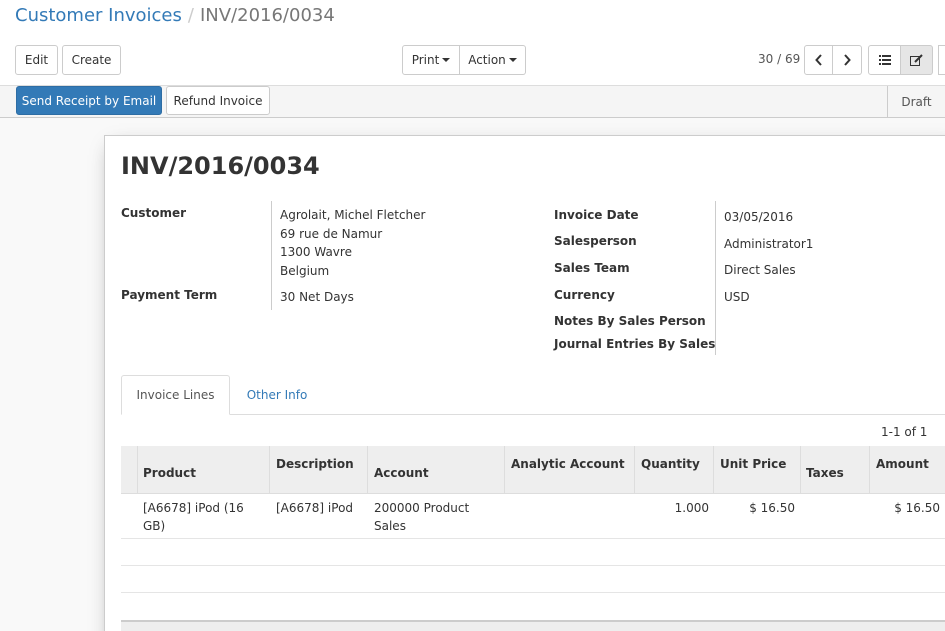 The image size is (945, 631). What do you see at coordinates (331, 234) in the screenshot?
I see `customer-address-street: 69 rue de Namur` at bounding box center [331, 234].